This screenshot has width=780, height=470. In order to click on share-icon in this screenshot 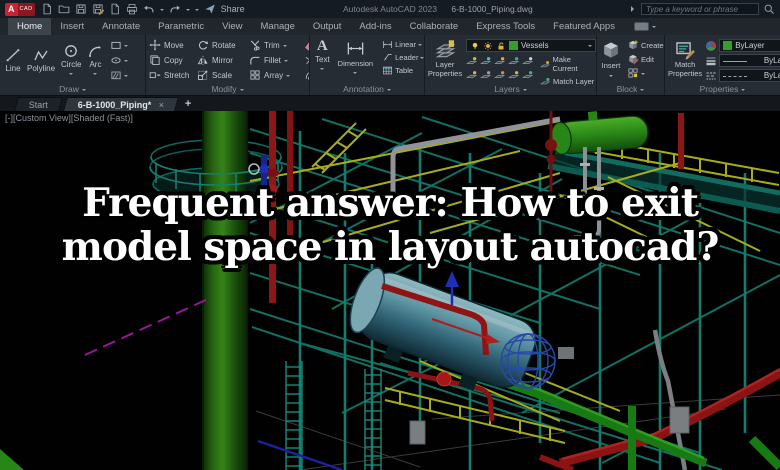, I will do `click(210, 9)`.